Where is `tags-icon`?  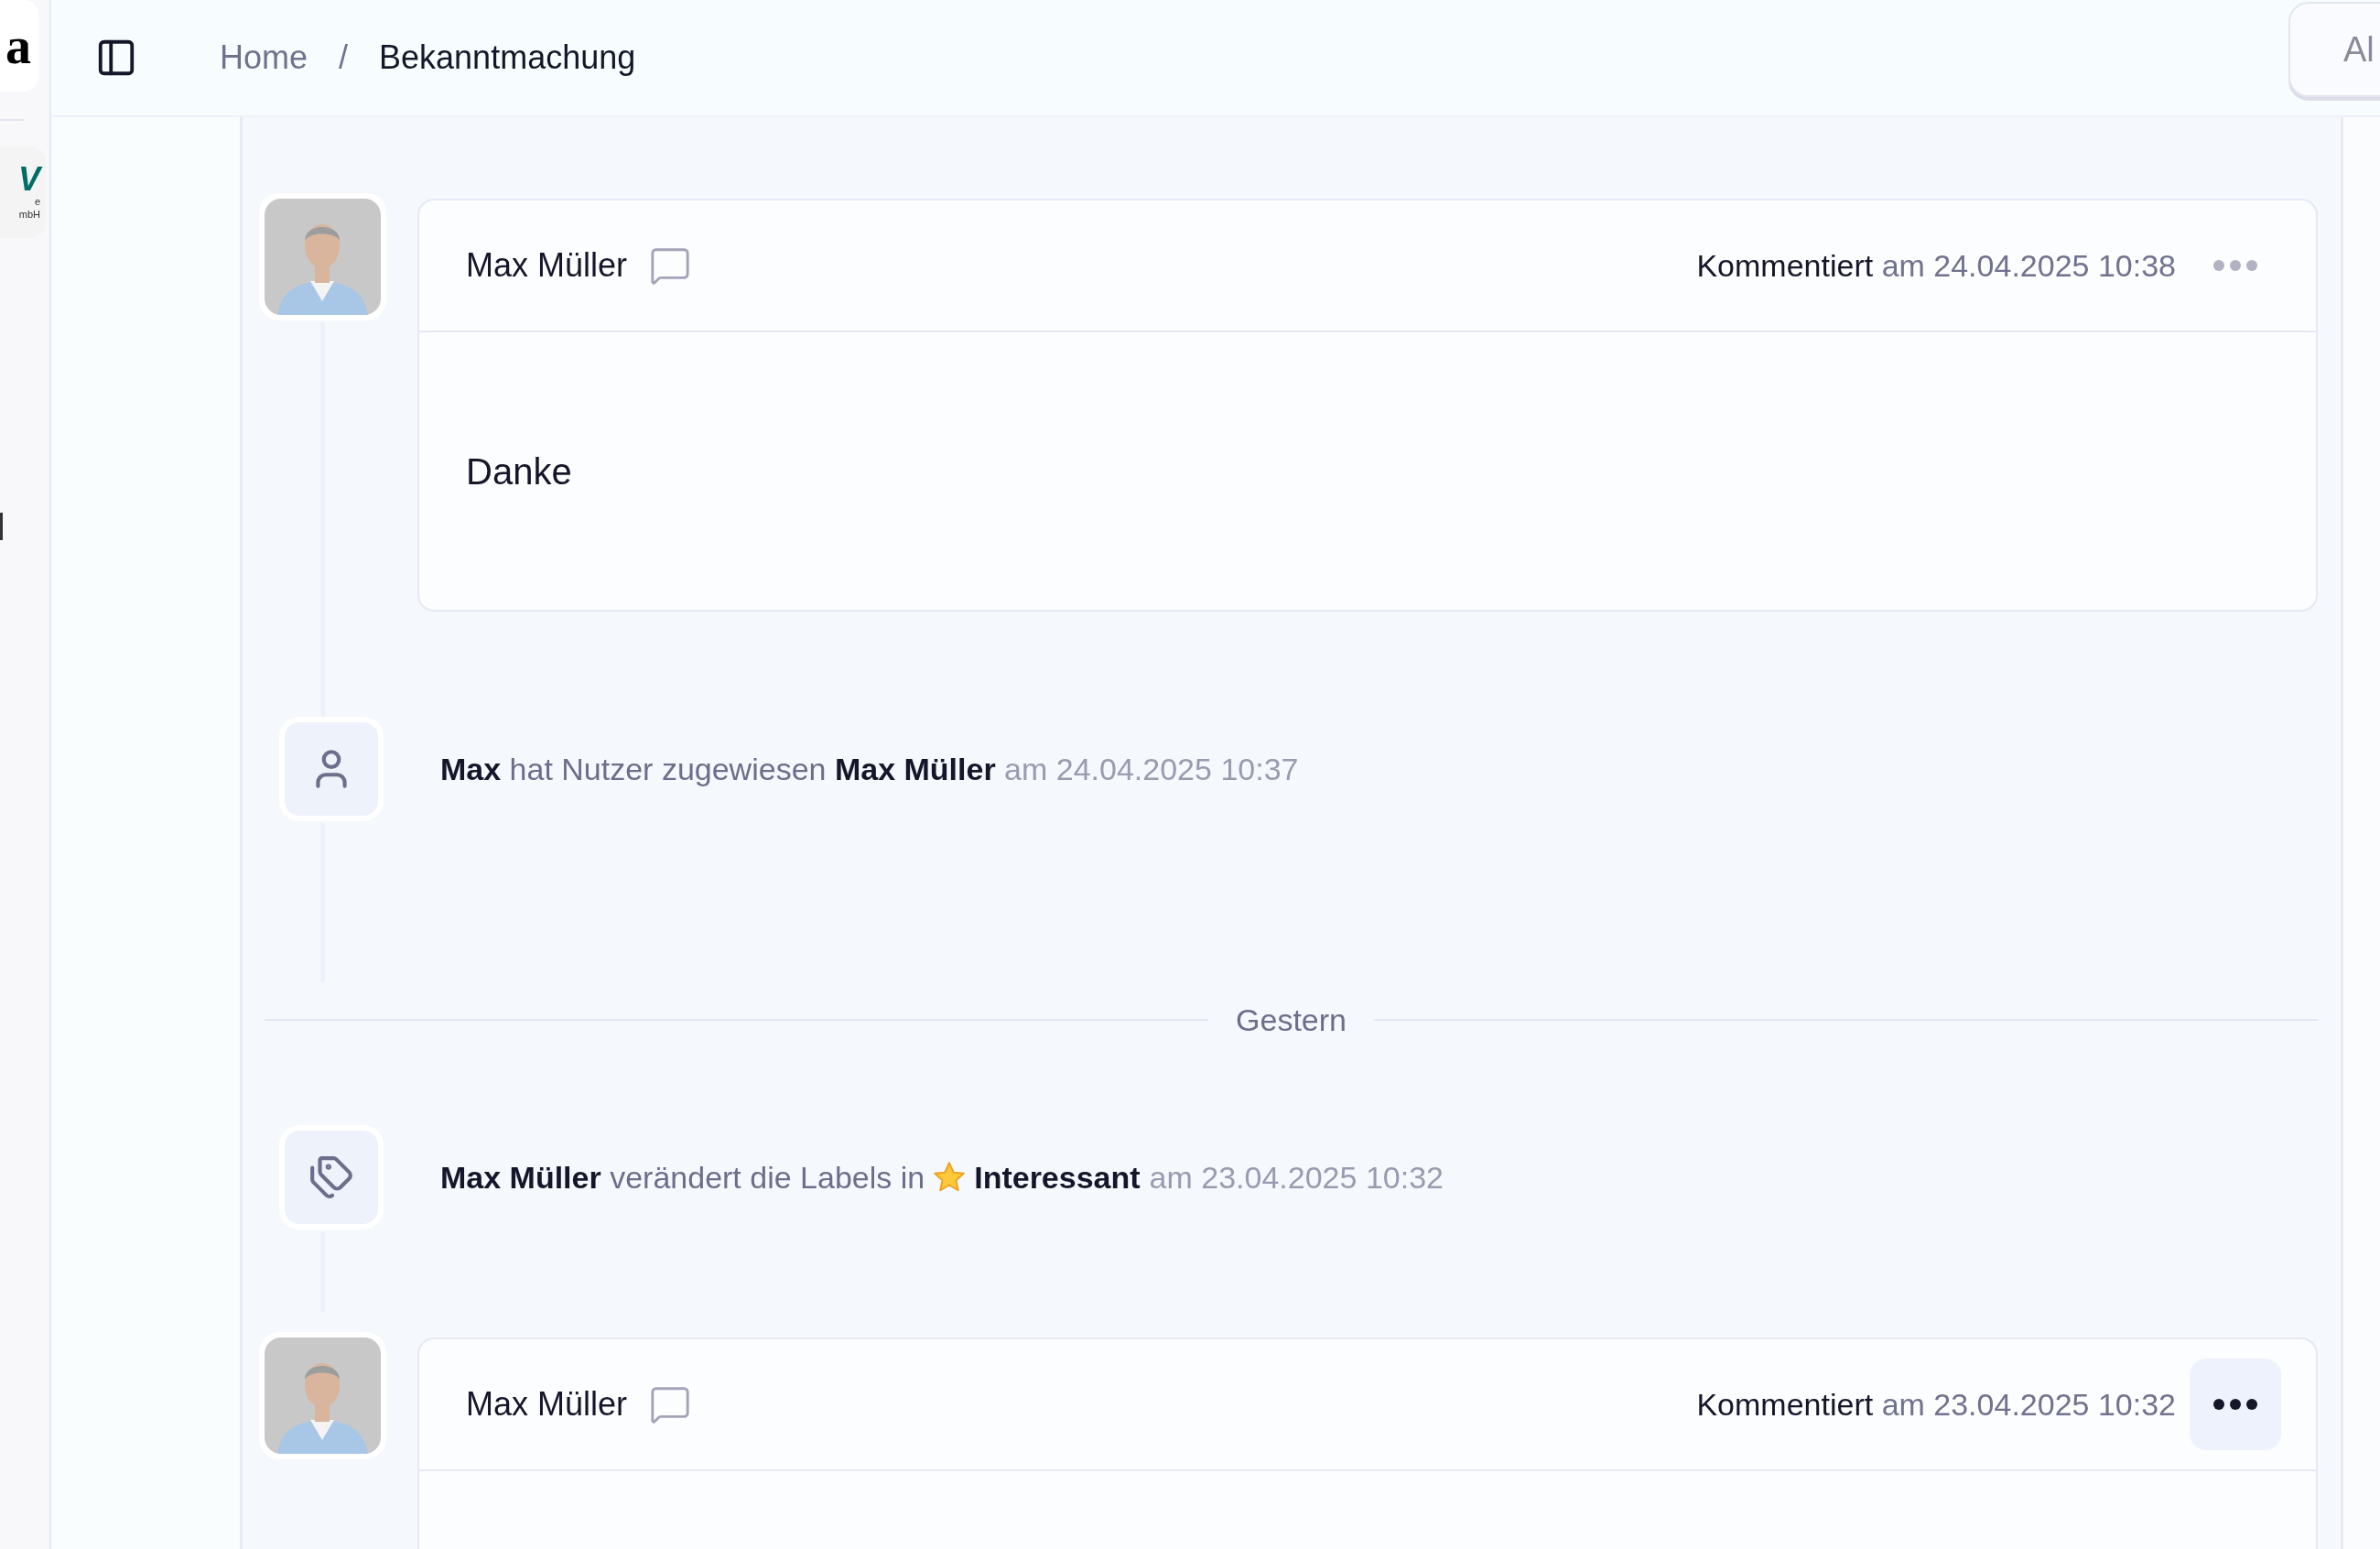
tags-icon is located at coordinates (331, 1177).